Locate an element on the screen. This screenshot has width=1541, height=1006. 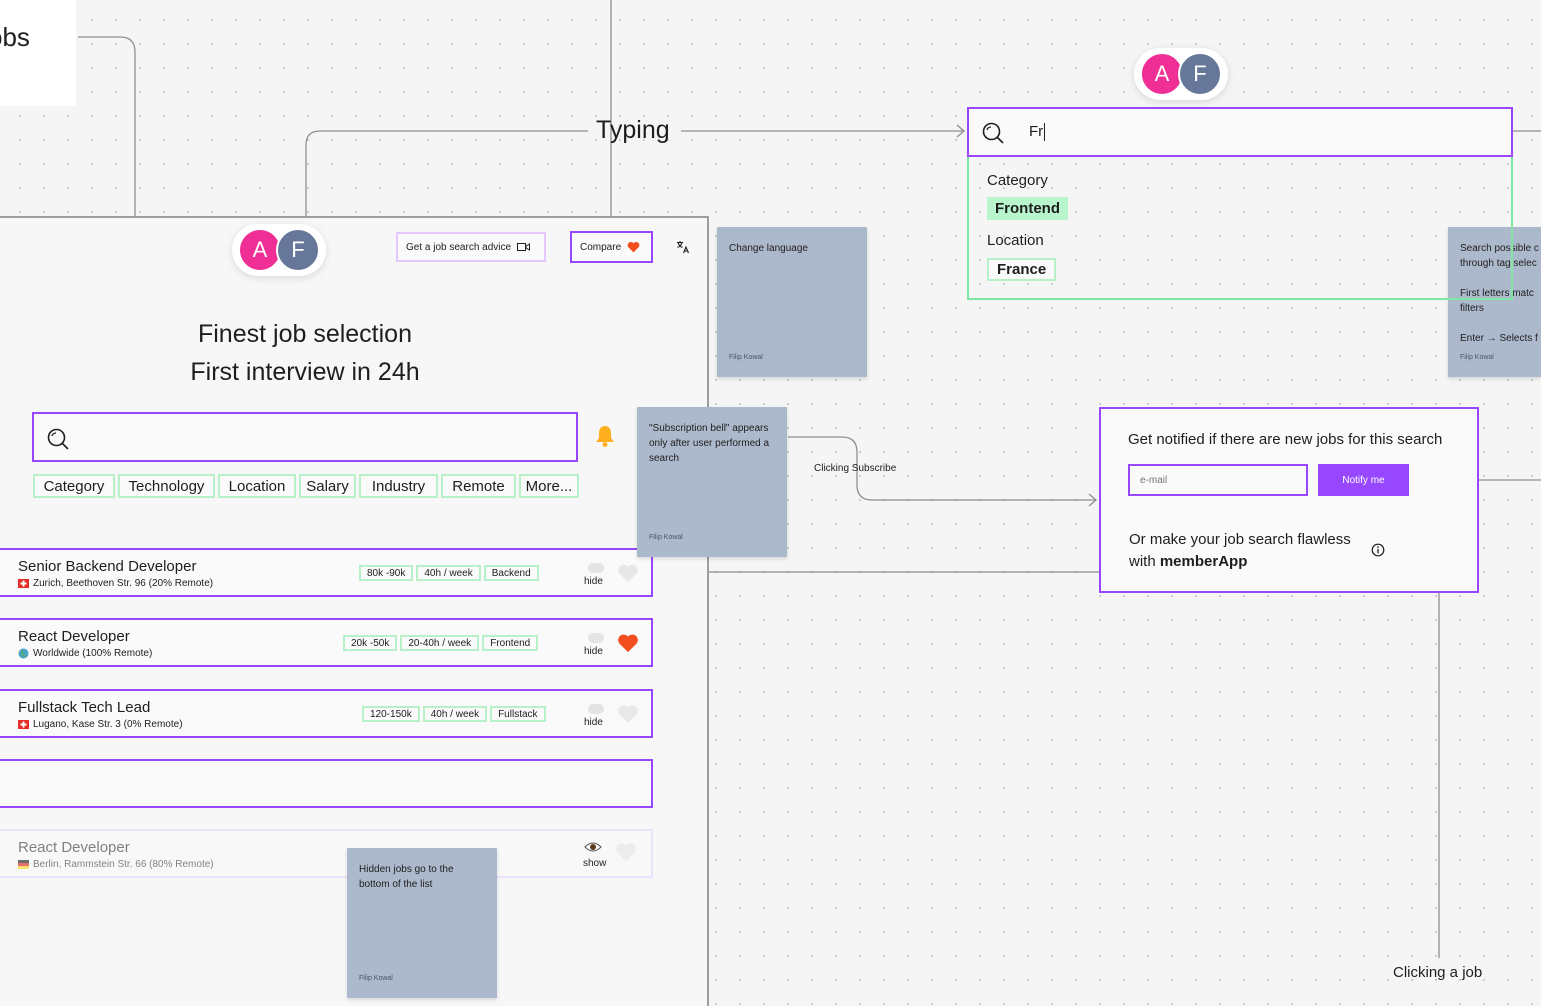
globe-icon is located at coordinates (23, 653).